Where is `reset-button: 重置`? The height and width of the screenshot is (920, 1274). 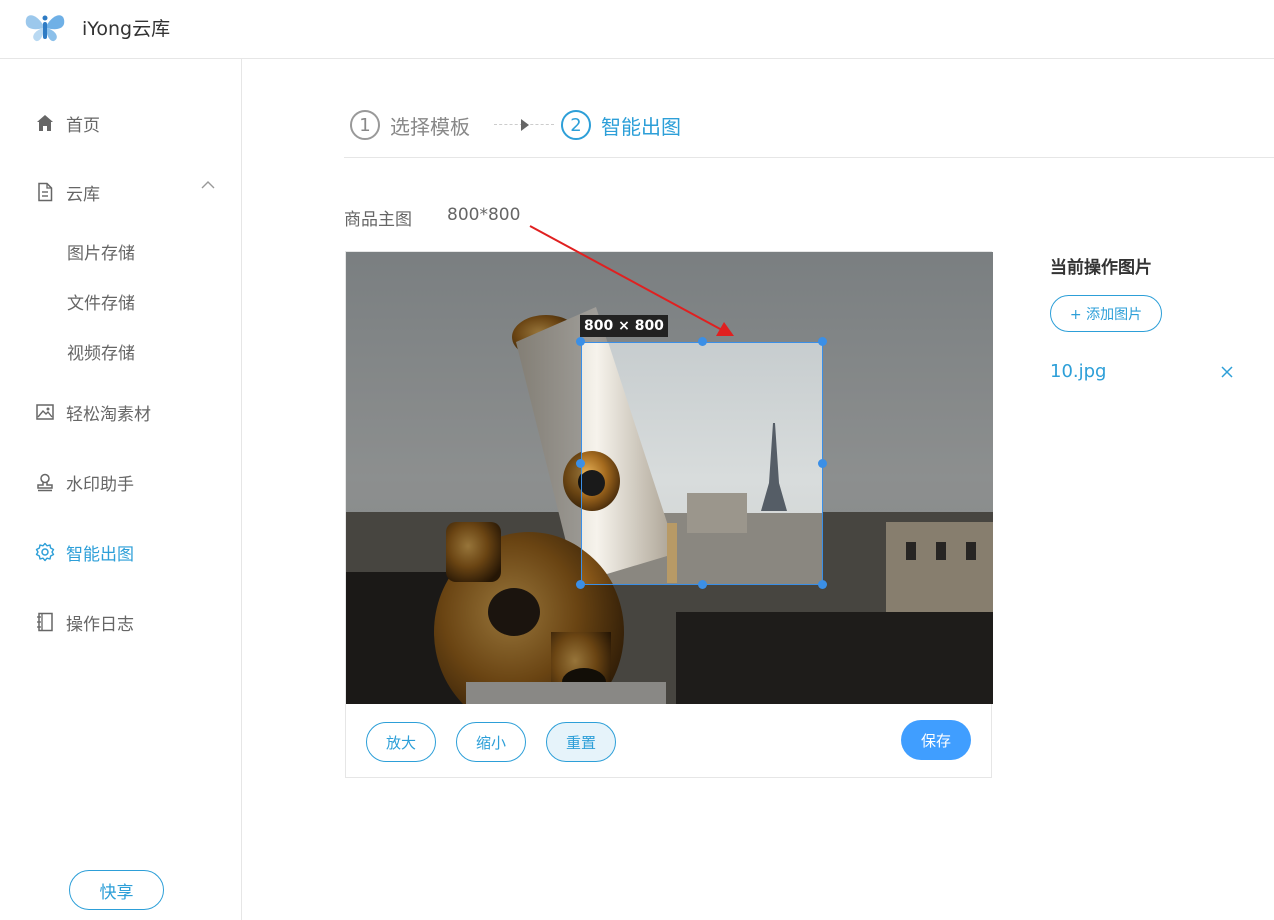 reset-button: 重置 is located at coordinates (581, 742).